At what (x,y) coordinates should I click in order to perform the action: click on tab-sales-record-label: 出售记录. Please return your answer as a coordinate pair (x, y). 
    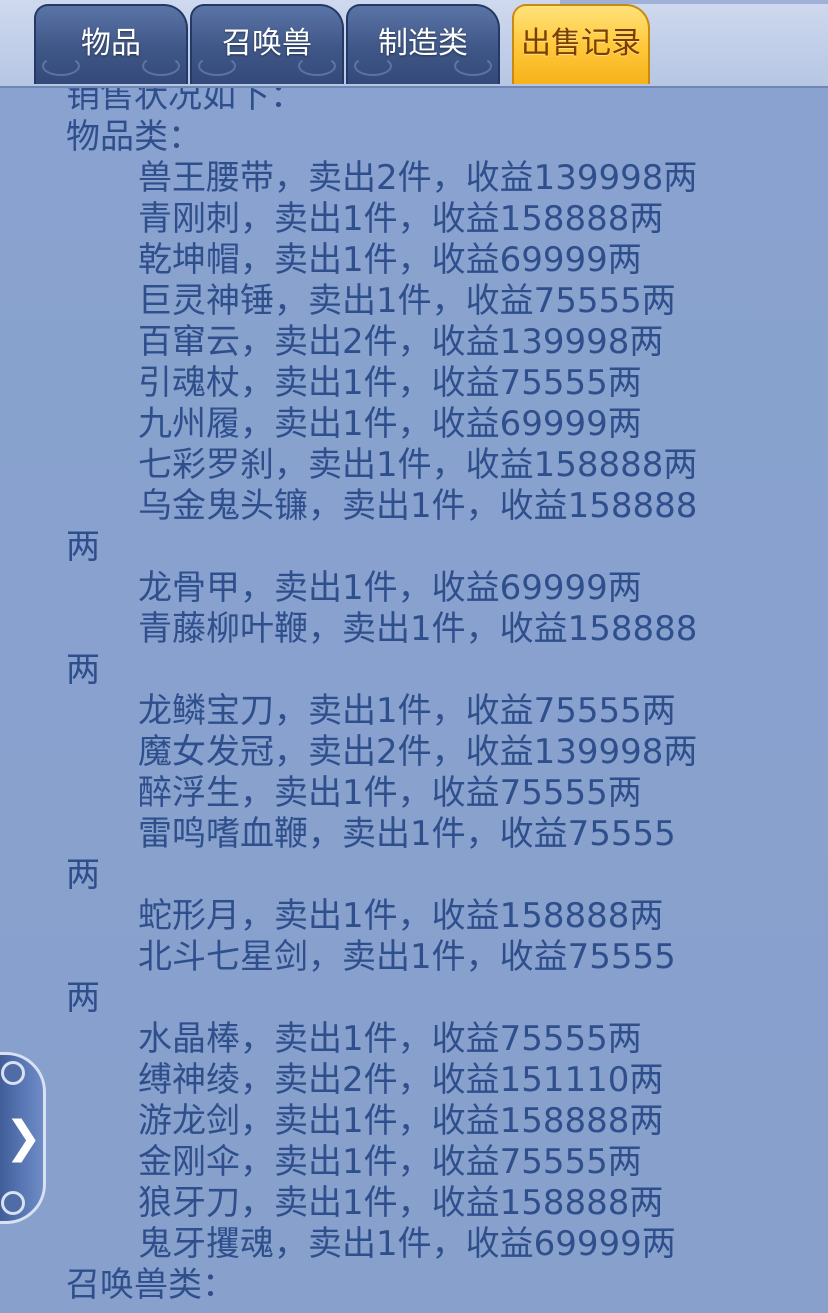
    Looking at the image, I should click on (581, 43).